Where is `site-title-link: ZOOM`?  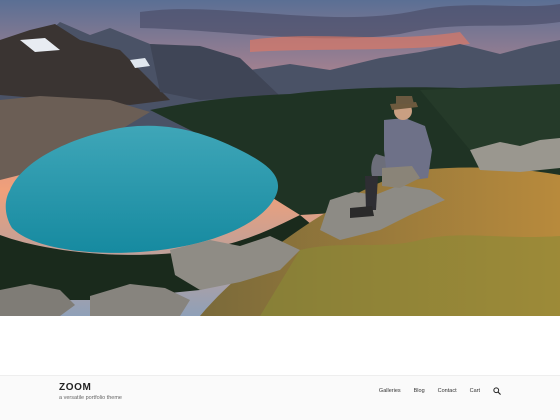 site-title-link: ZOOM is located at coordinates (90, 387).